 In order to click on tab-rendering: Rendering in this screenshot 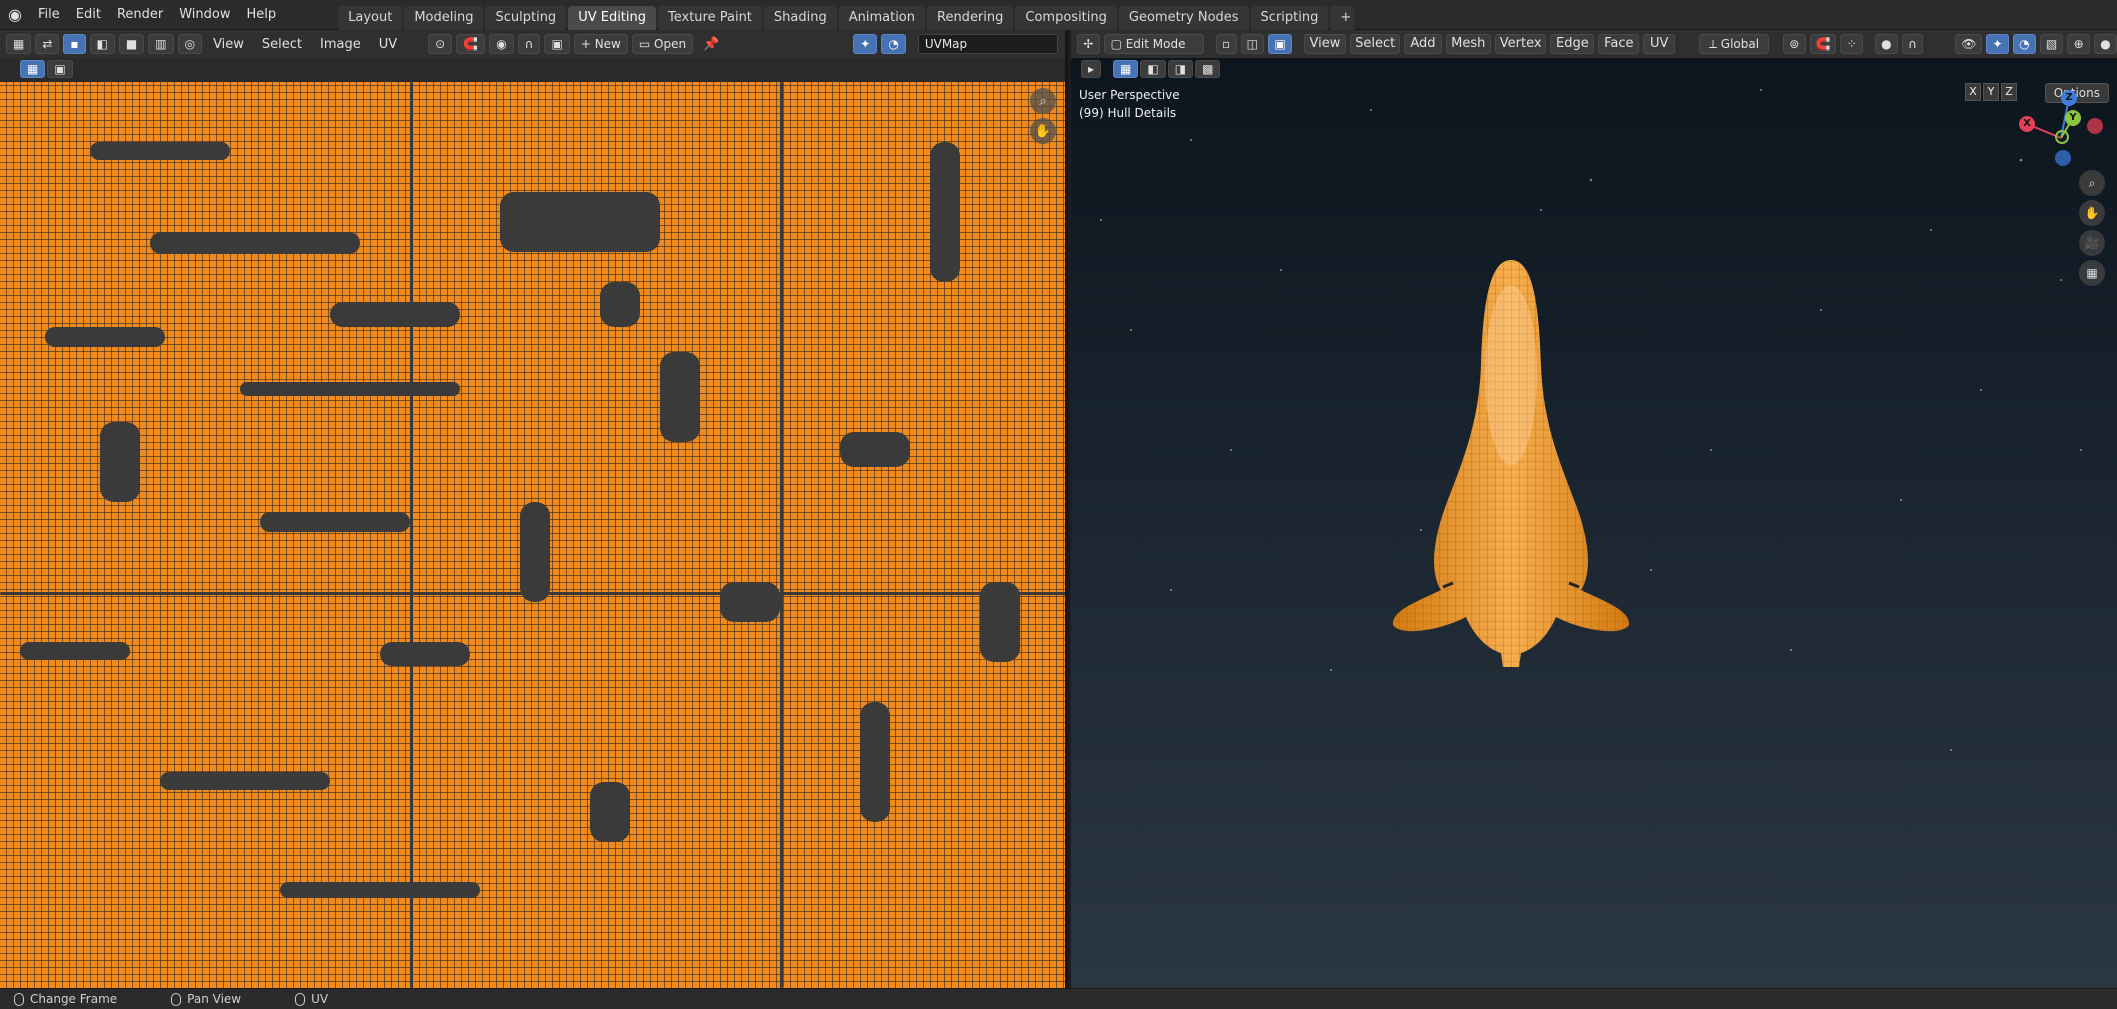, I will do `click(970, 17)`.